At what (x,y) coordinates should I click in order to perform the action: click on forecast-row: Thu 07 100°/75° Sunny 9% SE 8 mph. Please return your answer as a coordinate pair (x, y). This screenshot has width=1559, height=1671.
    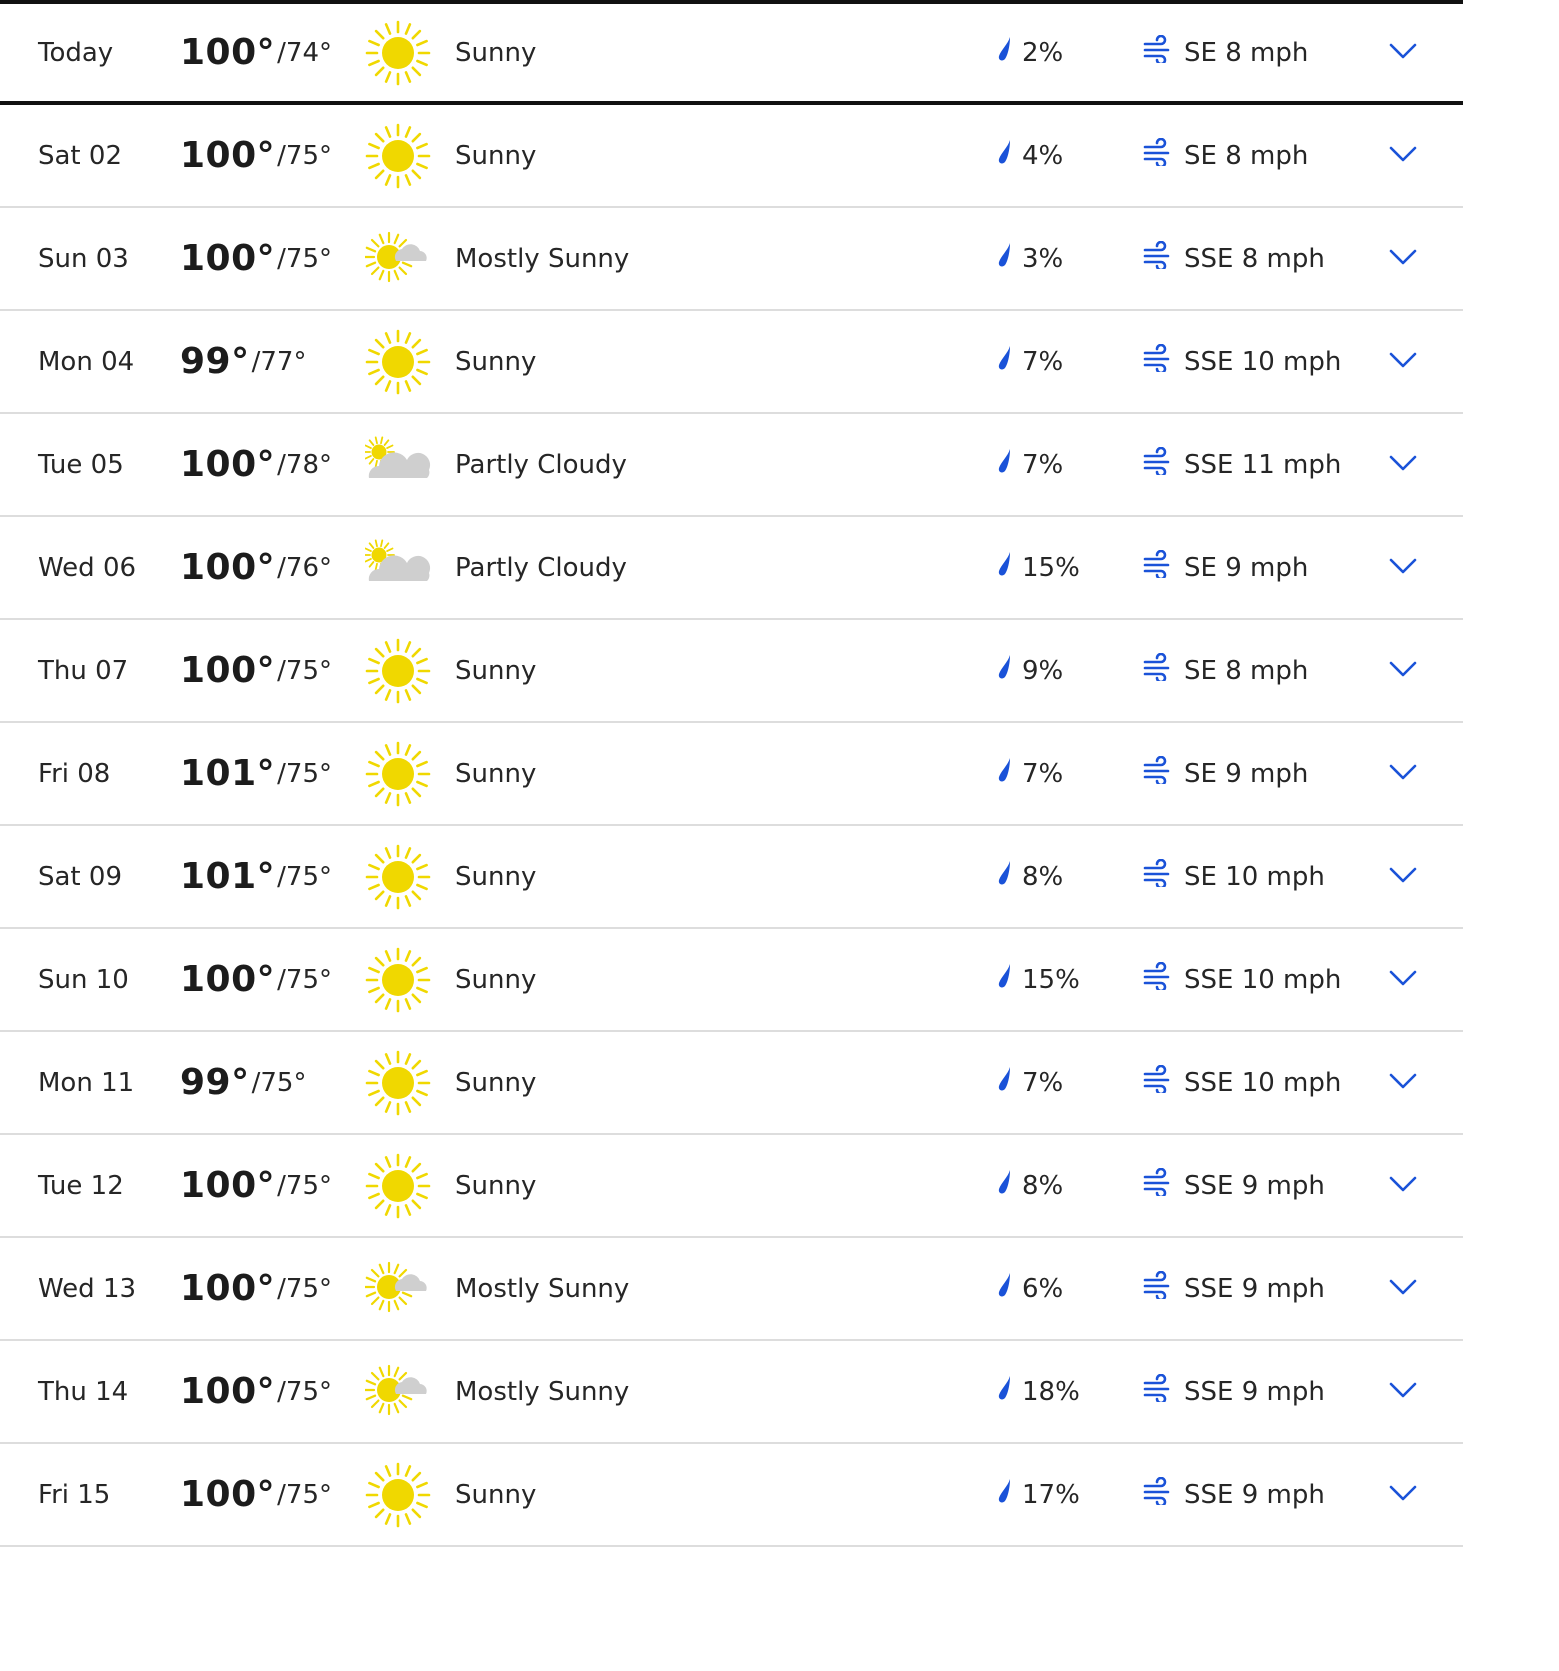
    Looking at the image, I should click on (731, 671).